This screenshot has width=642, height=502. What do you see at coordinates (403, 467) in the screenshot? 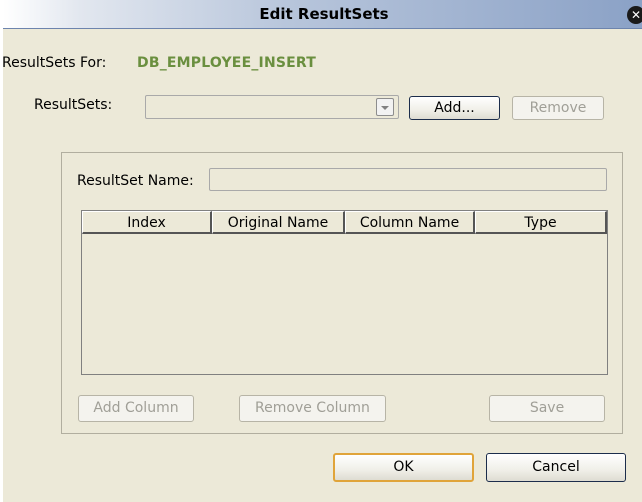
I see `ok-button: OK` at bounding box center [403, 467].